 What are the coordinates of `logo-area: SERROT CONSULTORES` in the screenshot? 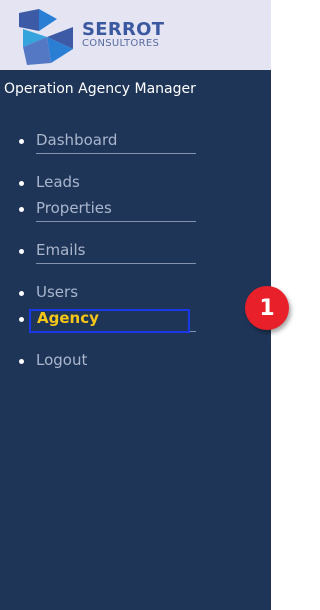 It's located at (135, 35).